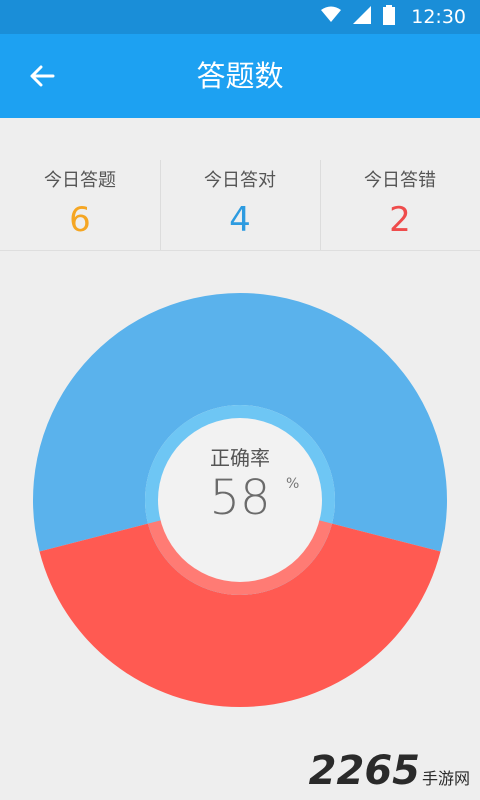  I want to click on page-title: 答题数, so click(240, 76).